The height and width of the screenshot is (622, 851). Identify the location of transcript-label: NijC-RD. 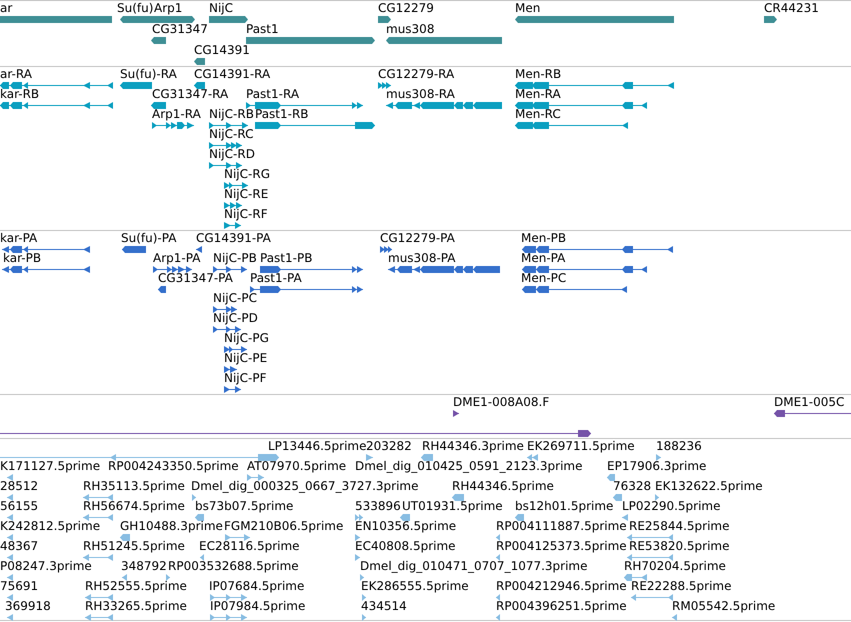
(232, 154).